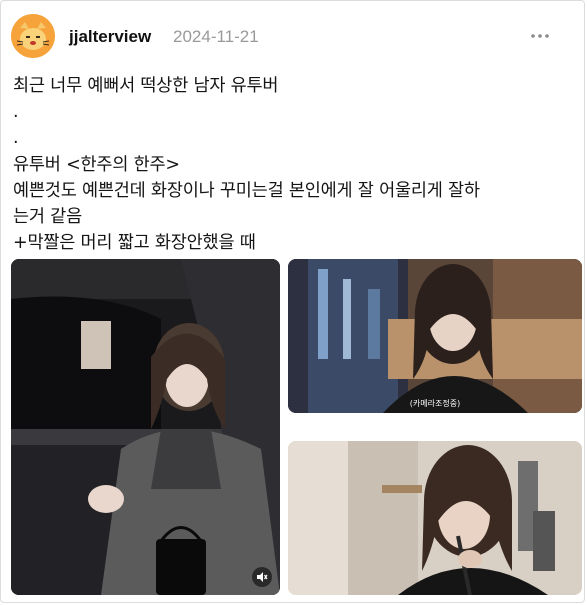 This screenshot has height=605, width=587. I want to click on post-text-line: +막짤은 머리 짧고 화장안했을 때, so click(134, 243).